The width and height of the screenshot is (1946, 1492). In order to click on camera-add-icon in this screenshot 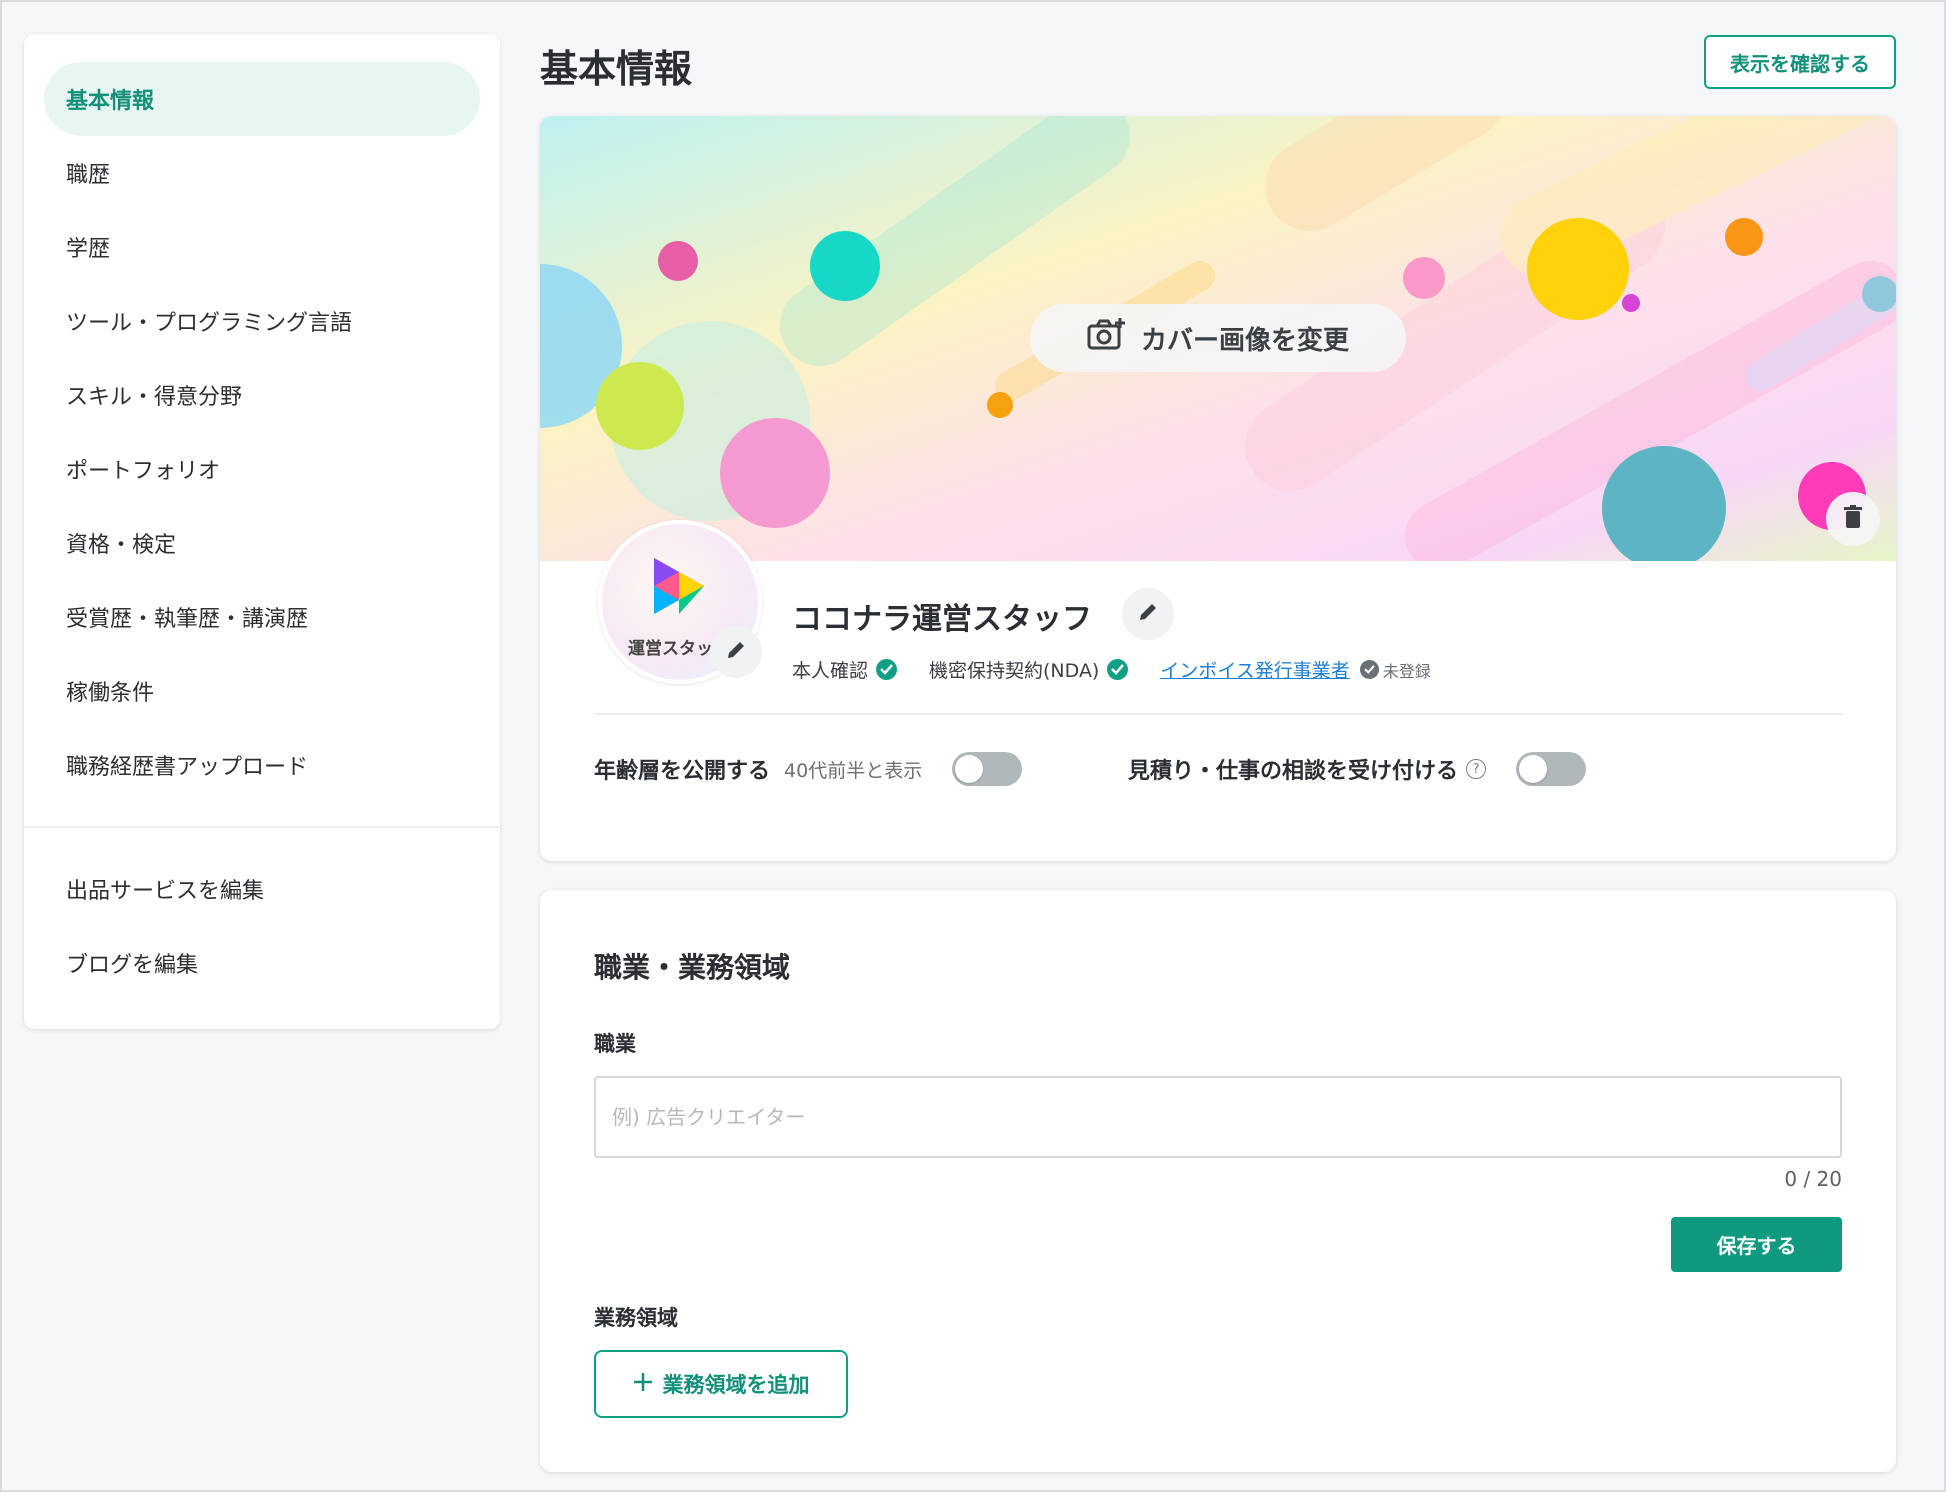, I will do `click(1107, 338)`.